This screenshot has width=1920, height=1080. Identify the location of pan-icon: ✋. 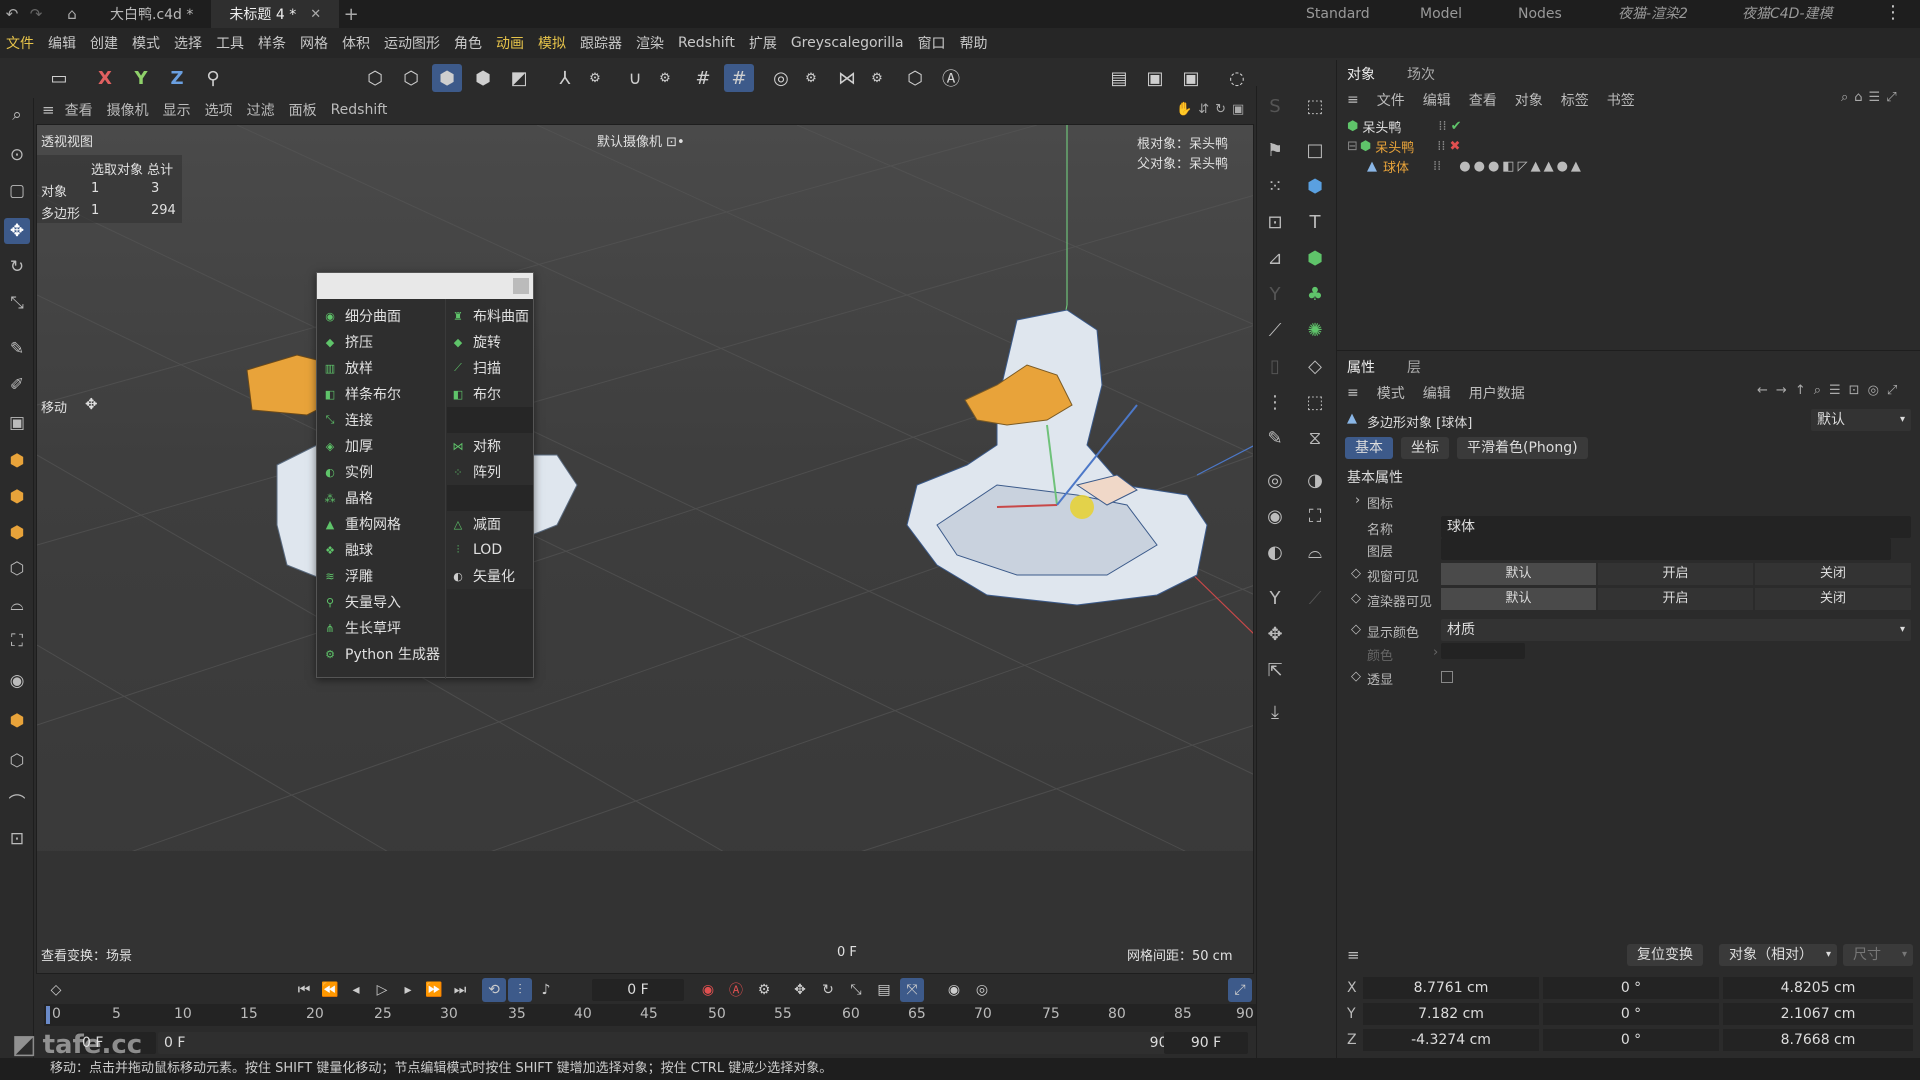
(1184, 109).